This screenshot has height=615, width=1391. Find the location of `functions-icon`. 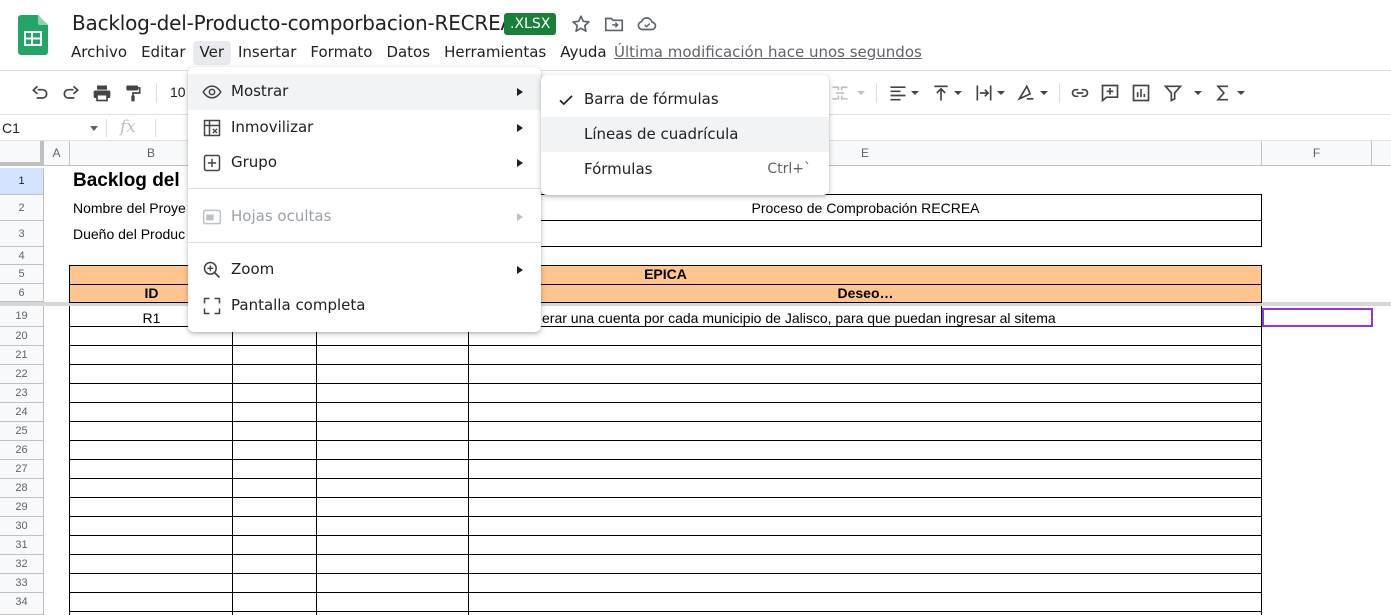

functions-icon is located at coordinates (1223, 93).